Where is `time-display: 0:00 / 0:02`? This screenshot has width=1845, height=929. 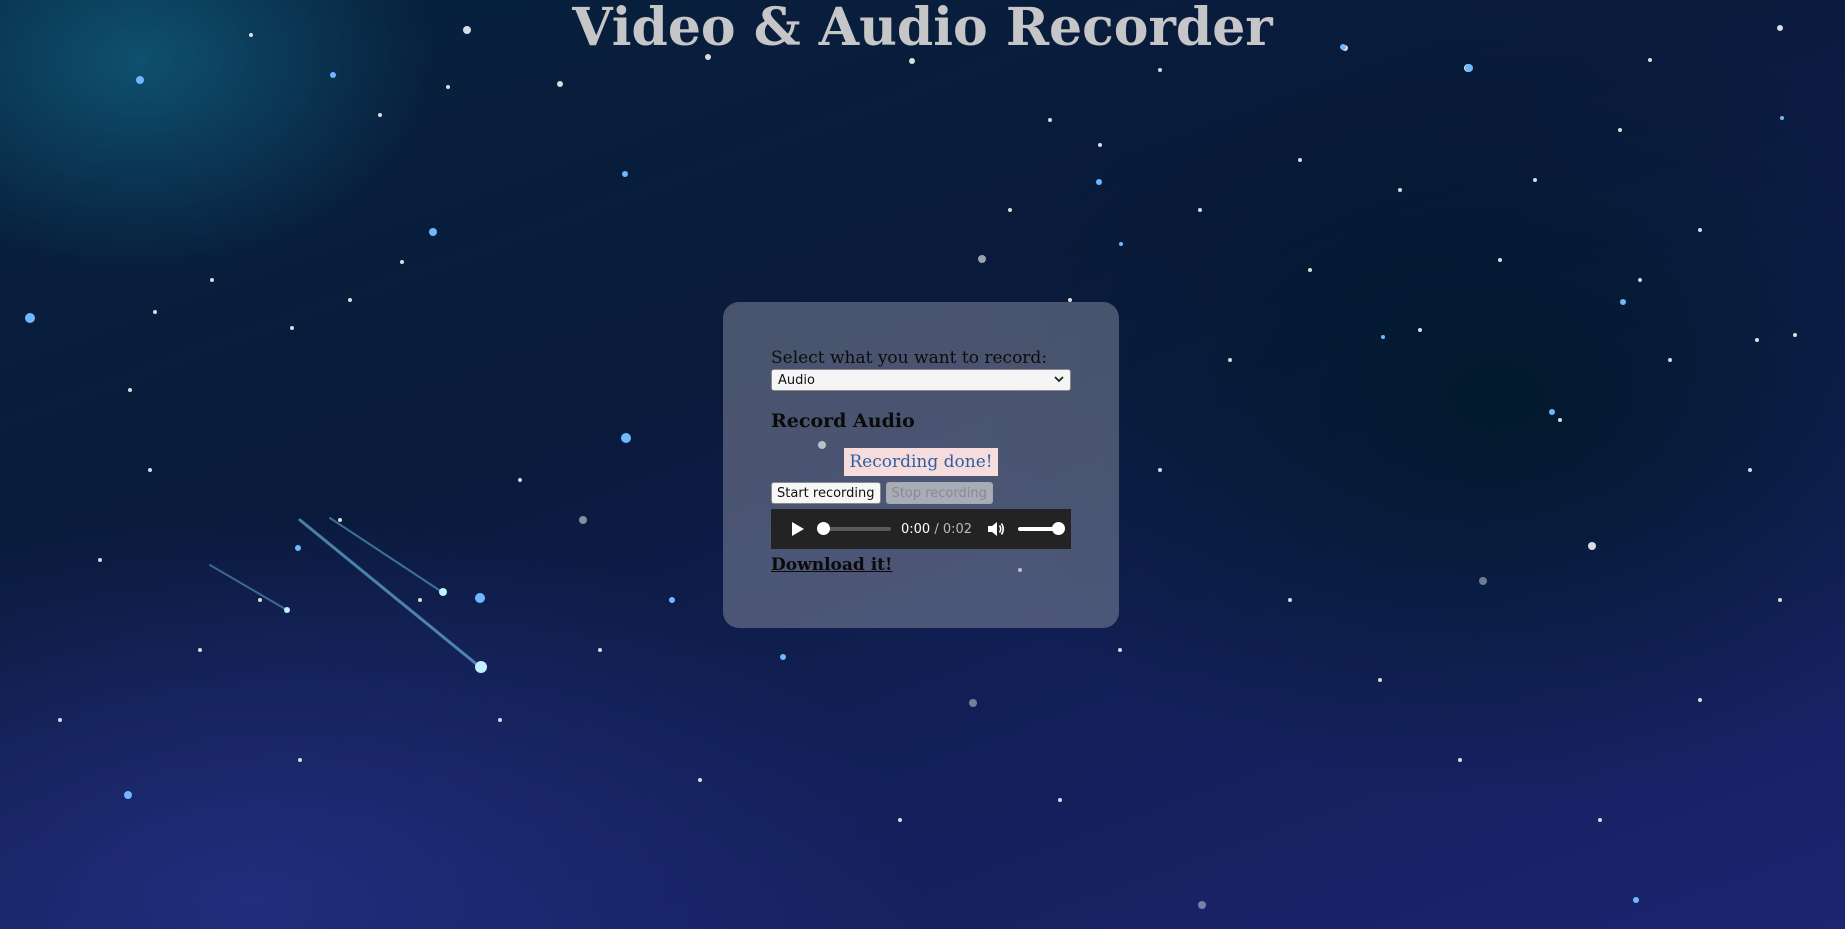
time-display: 0:00 / 0:02 is located at coordinates (936, 529).